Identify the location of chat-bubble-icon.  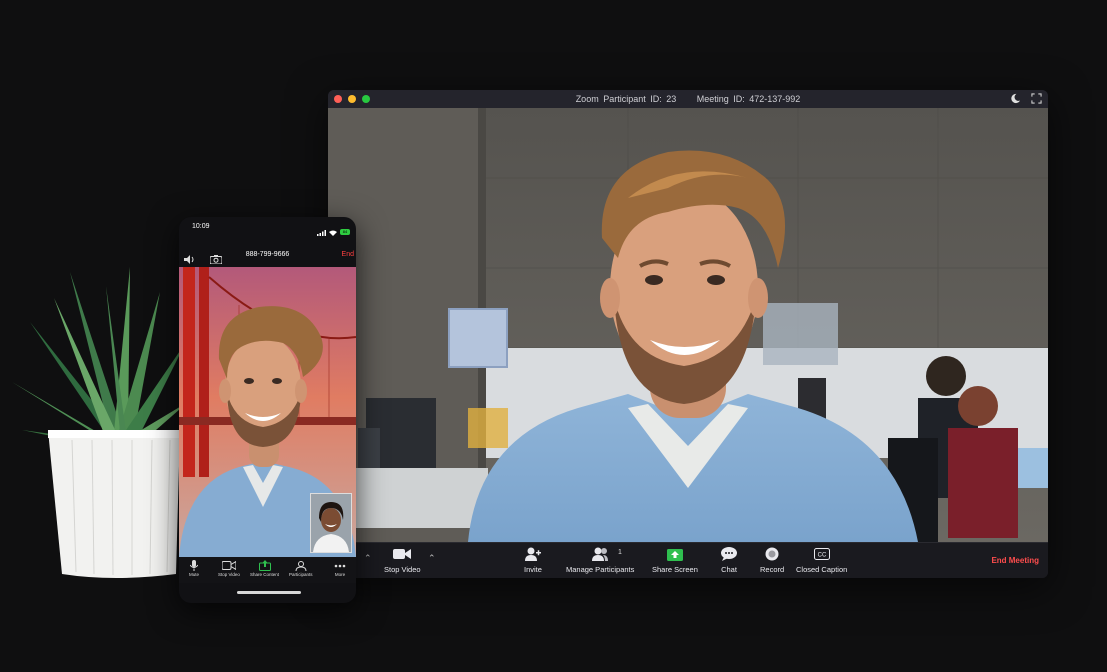
(729, 555).